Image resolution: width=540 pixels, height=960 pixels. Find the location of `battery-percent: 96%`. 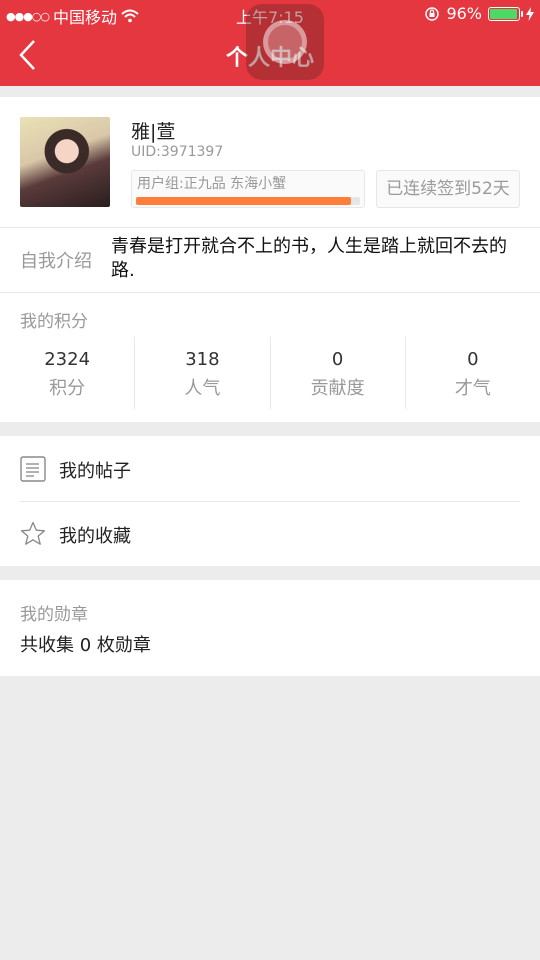

battery-percent: 96% is located at coordinates (464, 13).